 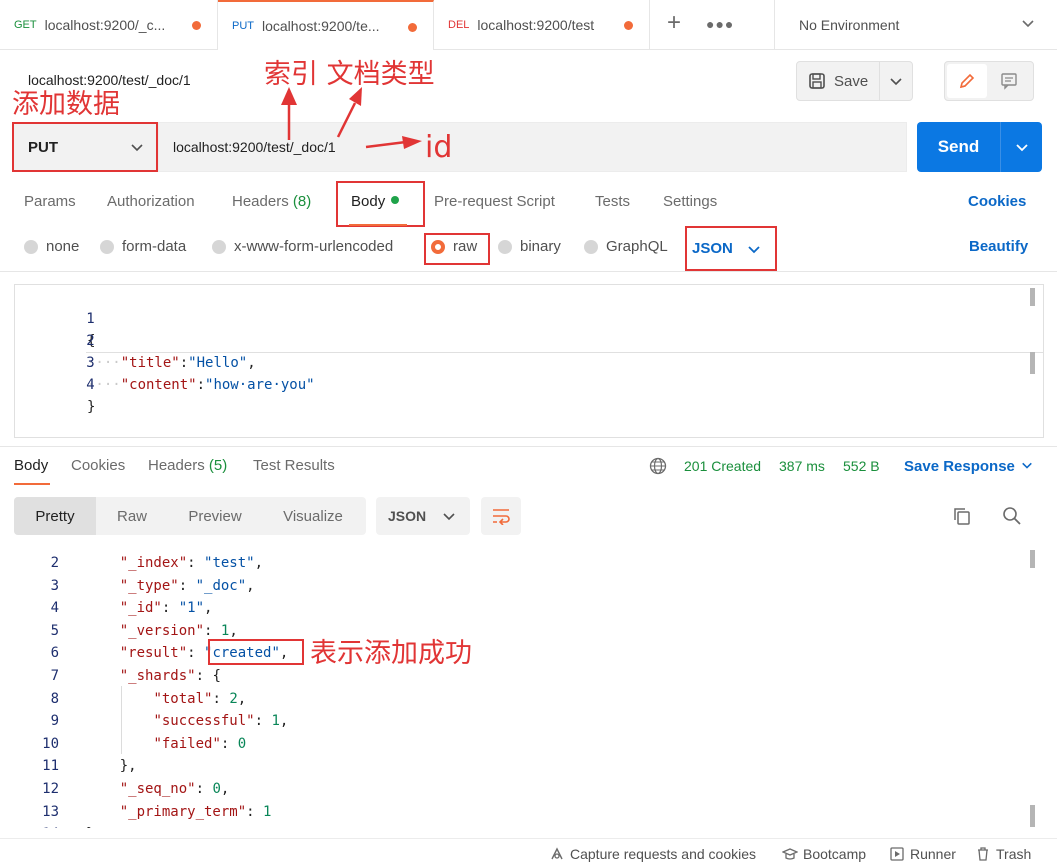 I want to click on line-number: 9, so click(x=54, y=721).